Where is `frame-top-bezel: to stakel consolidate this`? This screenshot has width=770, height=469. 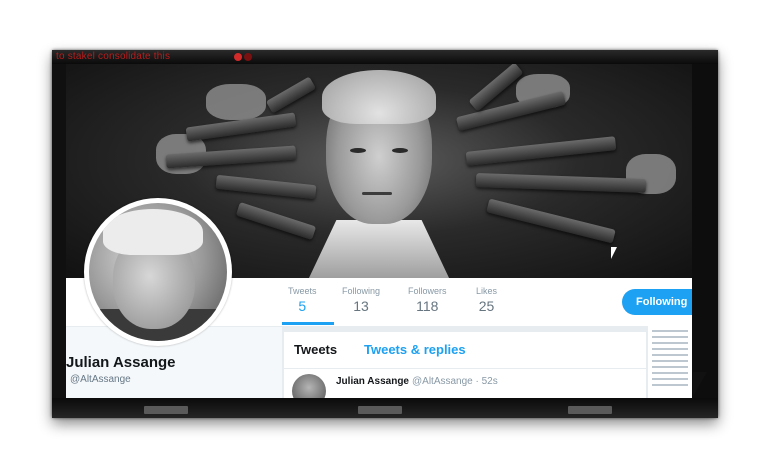 frame-top-bezel: to stakel consolidate this is located at coordinates (385, 57).